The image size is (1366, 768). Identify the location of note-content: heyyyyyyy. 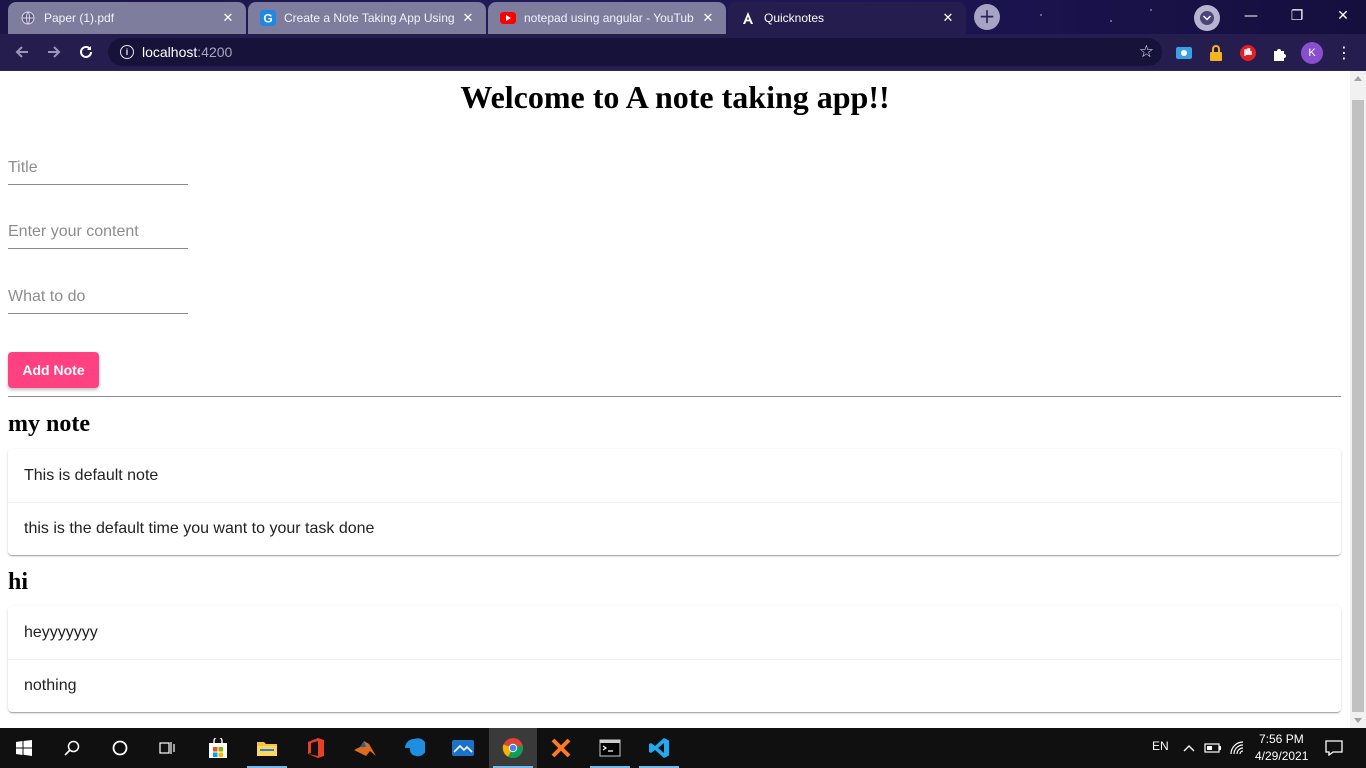
(61, 632).